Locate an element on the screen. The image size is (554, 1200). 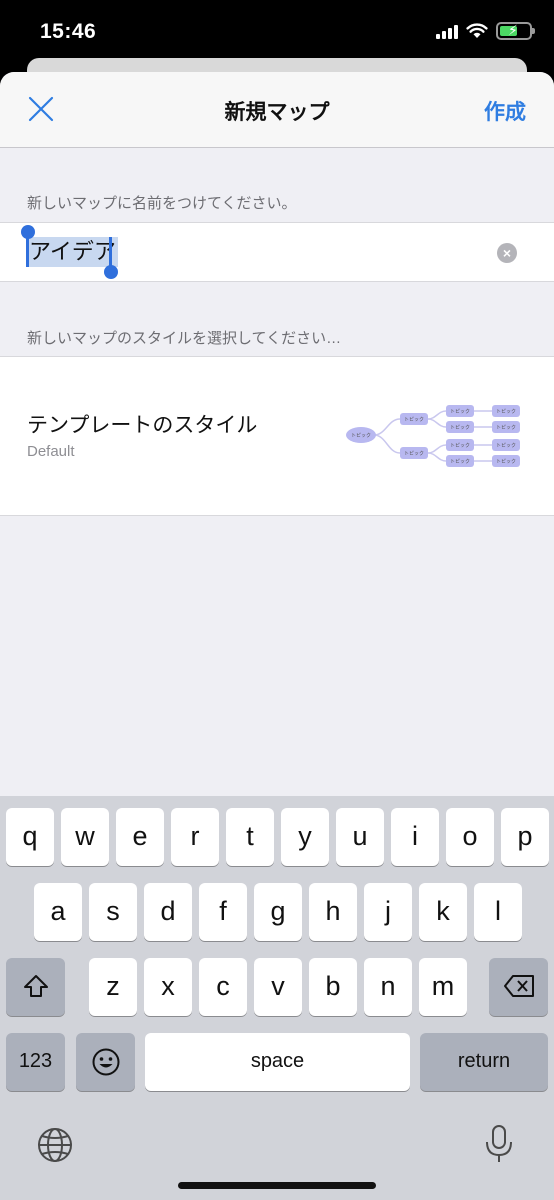
template-style-label: テンプレートのスタイル is located at coordinates (142, 425).